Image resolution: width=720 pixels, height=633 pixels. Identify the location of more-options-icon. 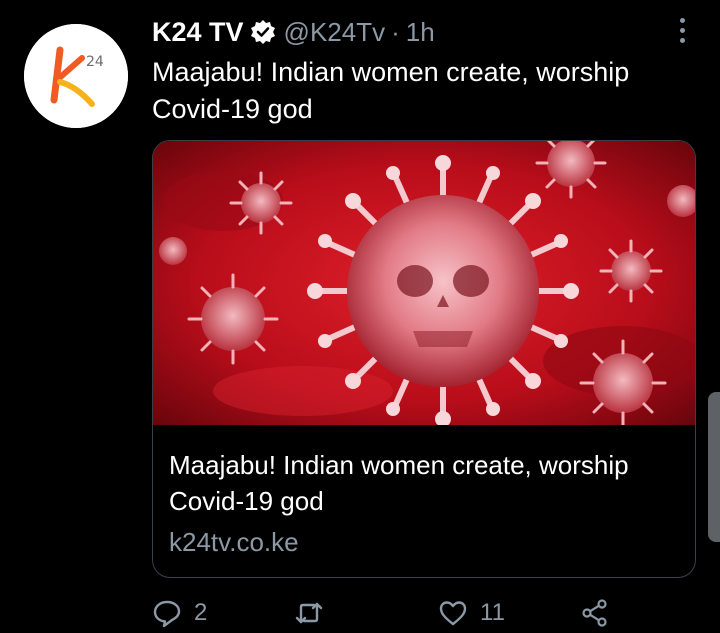
(682, 32).